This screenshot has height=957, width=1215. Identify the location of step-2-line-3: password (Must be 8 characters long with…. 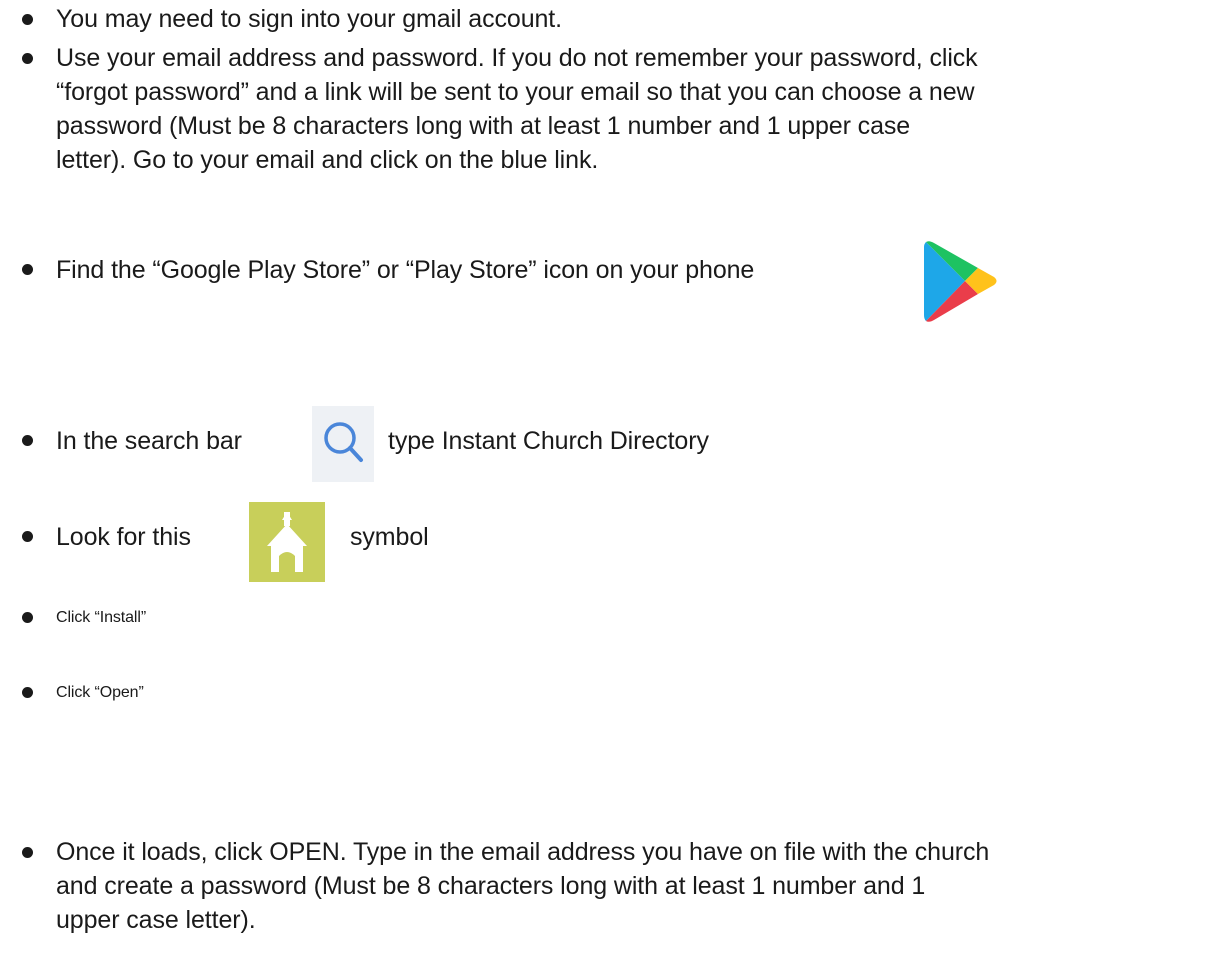
(483, 126).